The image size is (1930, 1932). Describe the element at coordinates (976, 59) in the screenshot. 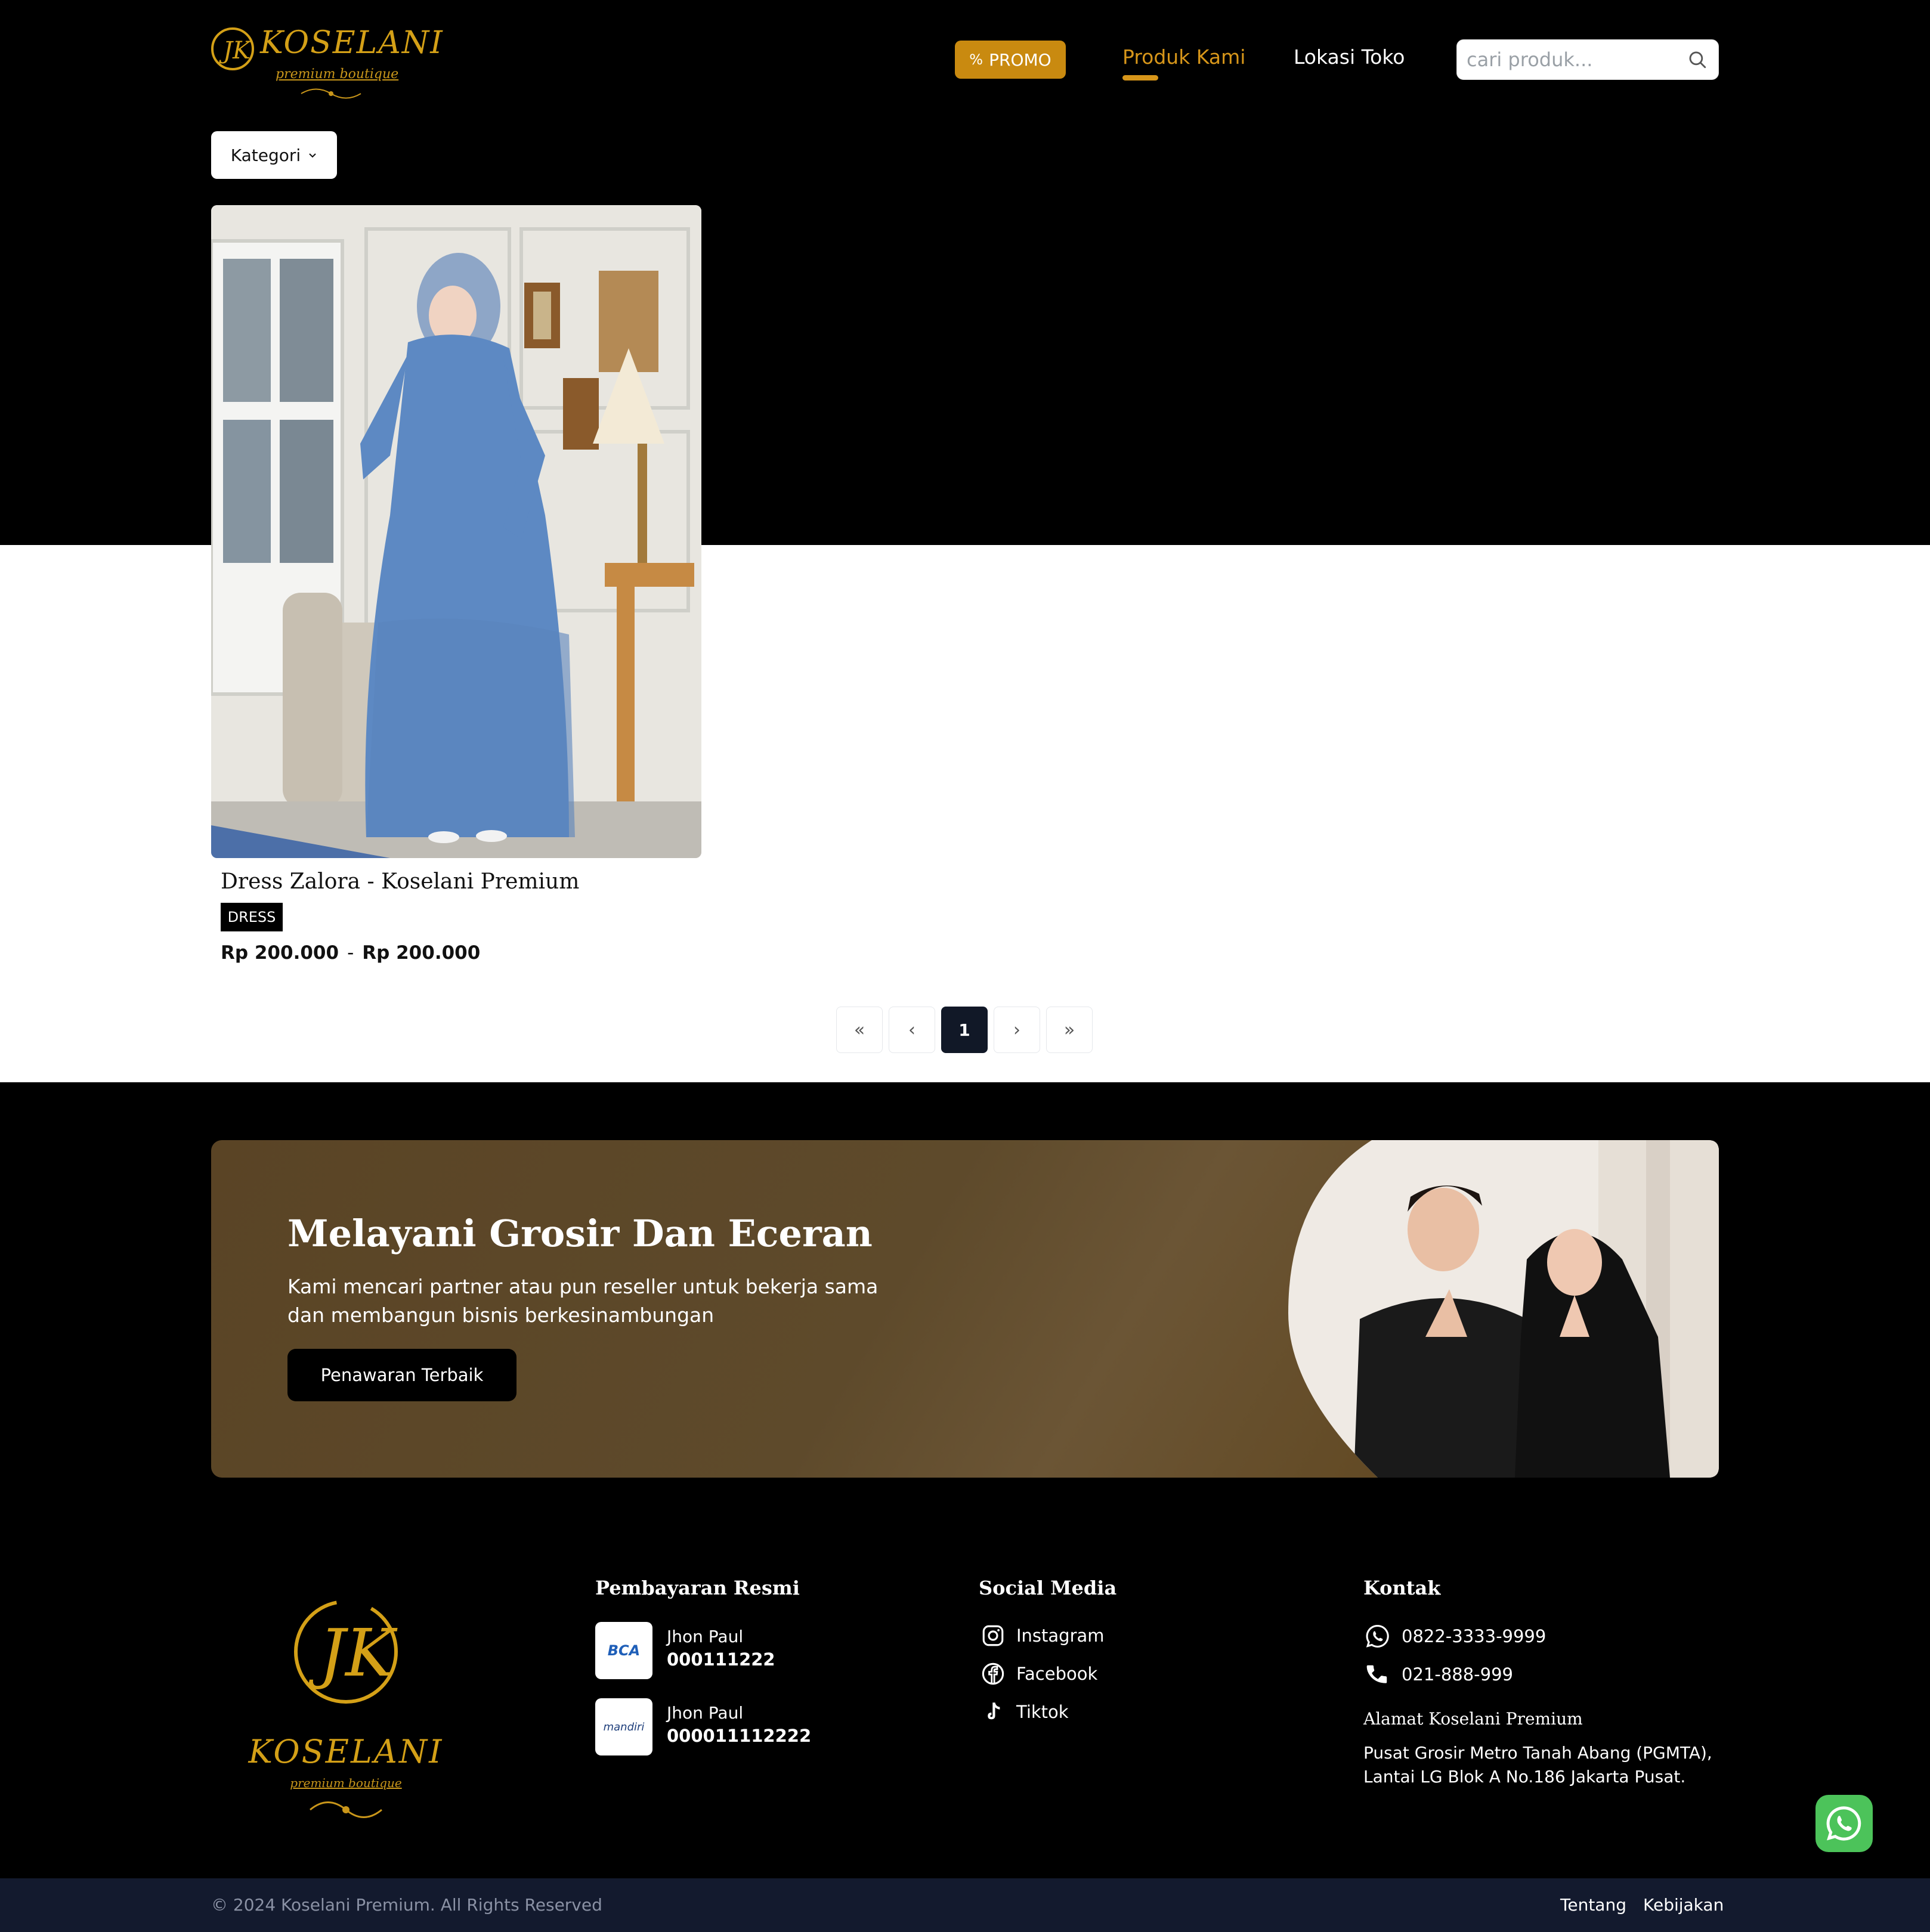

I see `percent-icon: %` at that location.